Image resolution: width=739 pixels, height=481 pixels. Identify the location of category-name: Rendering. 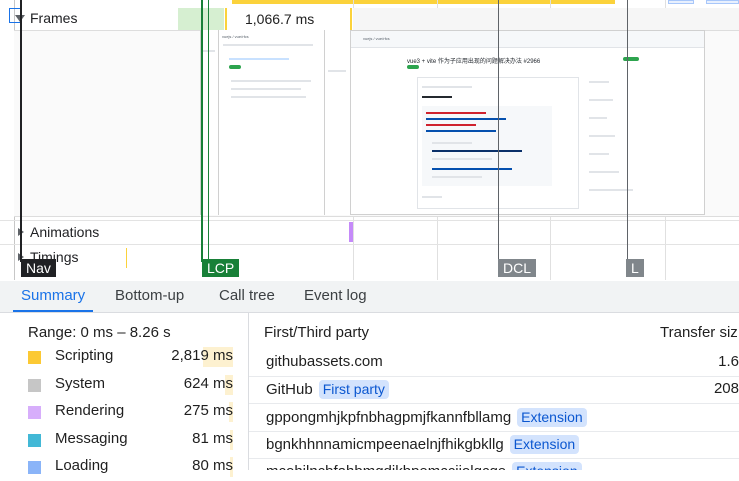
(90, 410).